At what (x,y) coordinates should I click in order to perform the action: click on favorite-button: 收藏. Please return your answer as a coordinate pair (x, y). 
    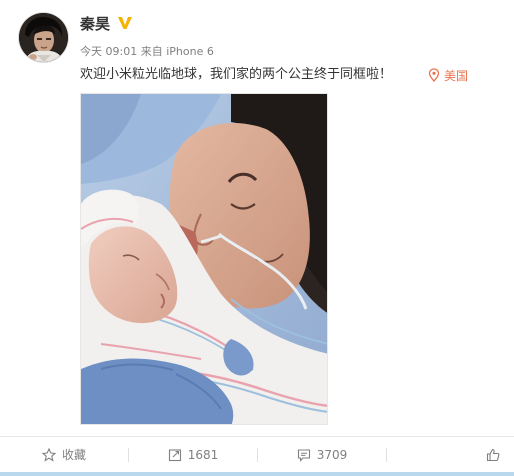
    Looking at the image, I should click on (64, 454).